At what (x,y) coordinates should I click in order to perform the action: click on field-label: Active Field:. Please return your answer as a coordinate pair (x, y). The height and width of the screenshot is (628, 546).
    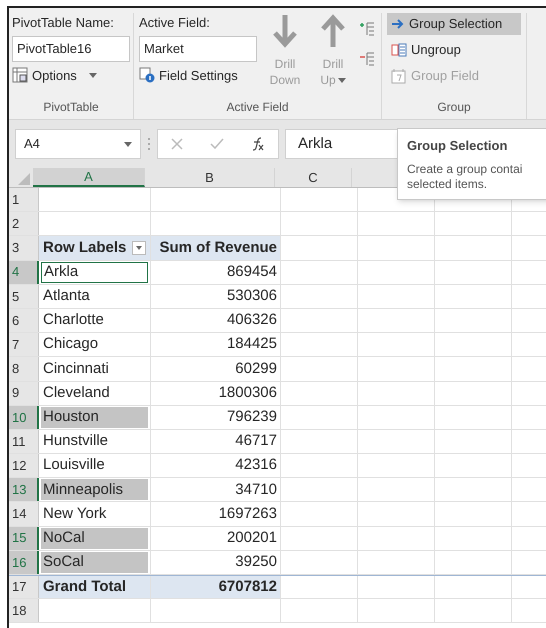
    Looking at the image, I should click on (175, 23).